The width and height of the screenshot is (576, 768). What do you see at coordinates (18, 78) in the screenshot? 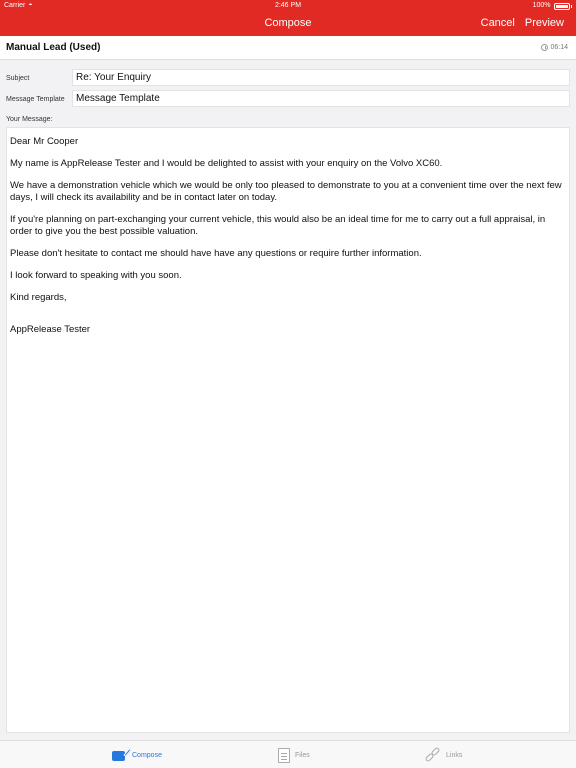
I see `subject-label: Subject` at bounding box center [18, 78].